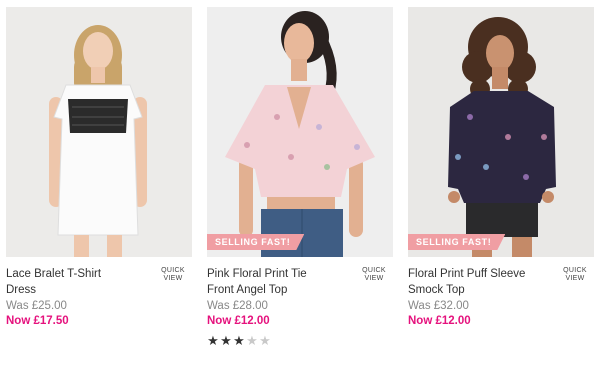  Describe the element at coordinates (237, 306) in the screenshot. I see `was-price: Was £28.00` at that location.